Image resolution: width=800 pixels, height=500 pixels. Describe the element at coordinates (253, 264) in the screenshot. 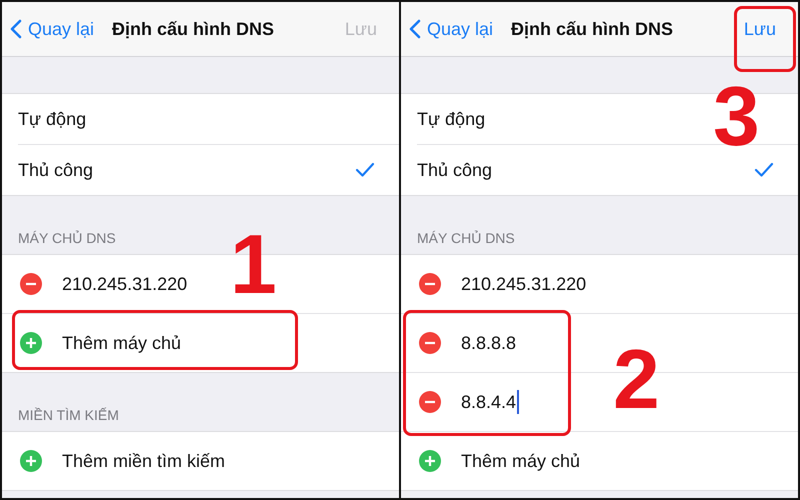

I see `step-number: 1` at that location.